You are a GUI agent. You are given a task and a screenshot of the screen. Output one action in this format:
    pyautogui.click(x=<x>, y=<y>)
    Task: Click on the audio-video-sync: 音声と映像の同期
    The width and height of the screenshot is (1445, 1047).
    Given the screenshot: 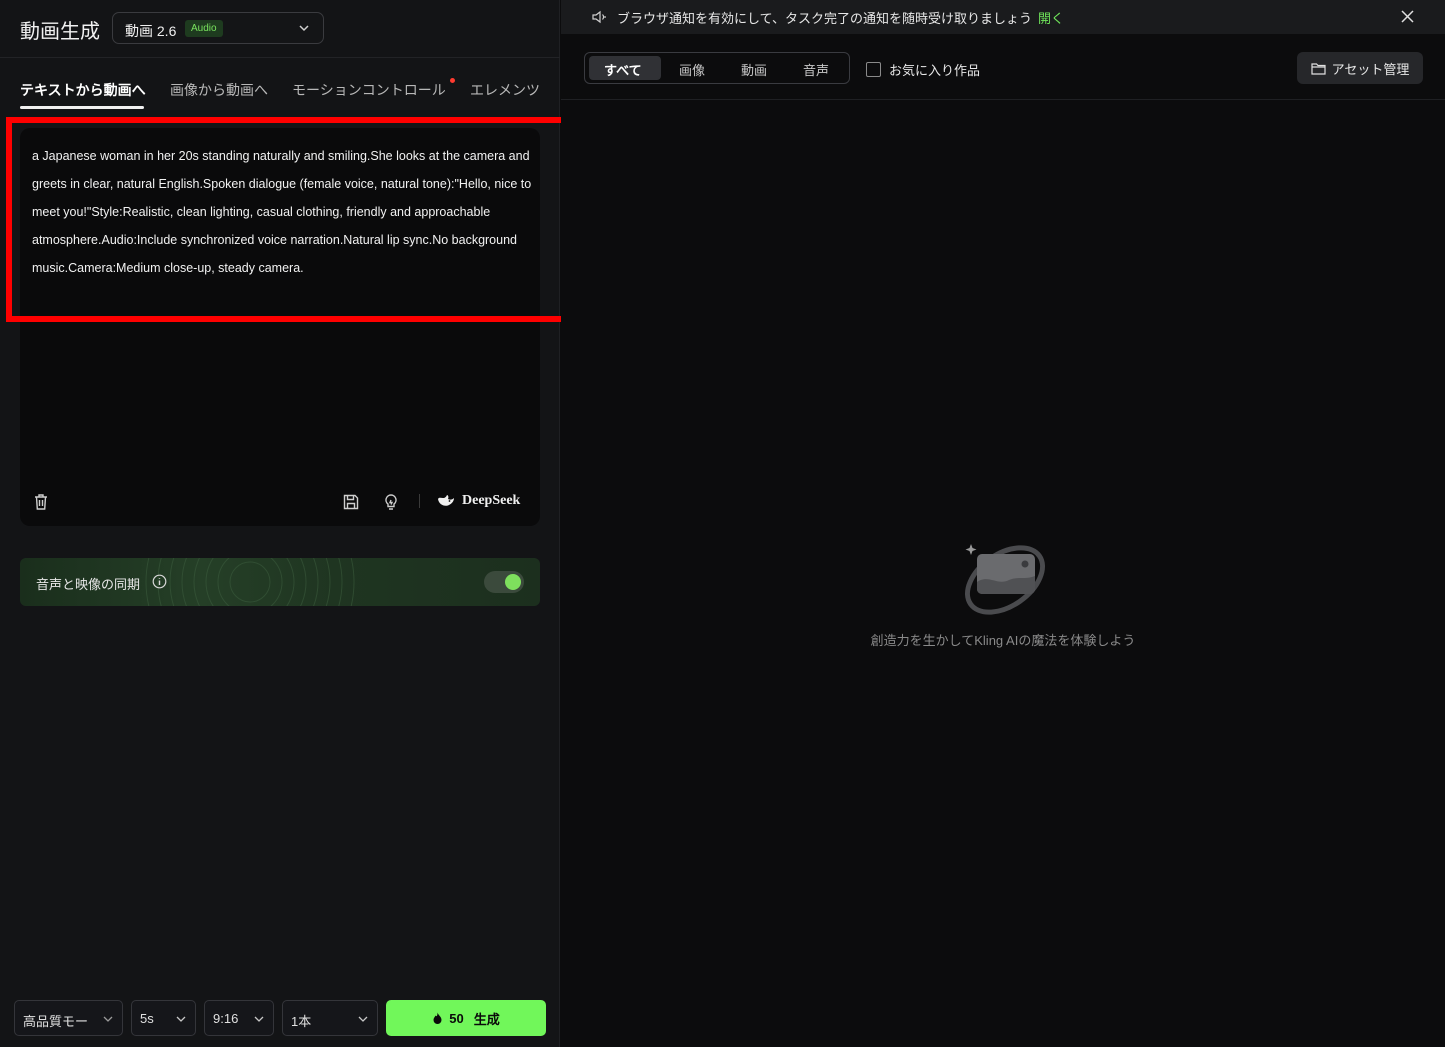 What is the action you would take?
    pyautogui.click(x=280, y=582)
    